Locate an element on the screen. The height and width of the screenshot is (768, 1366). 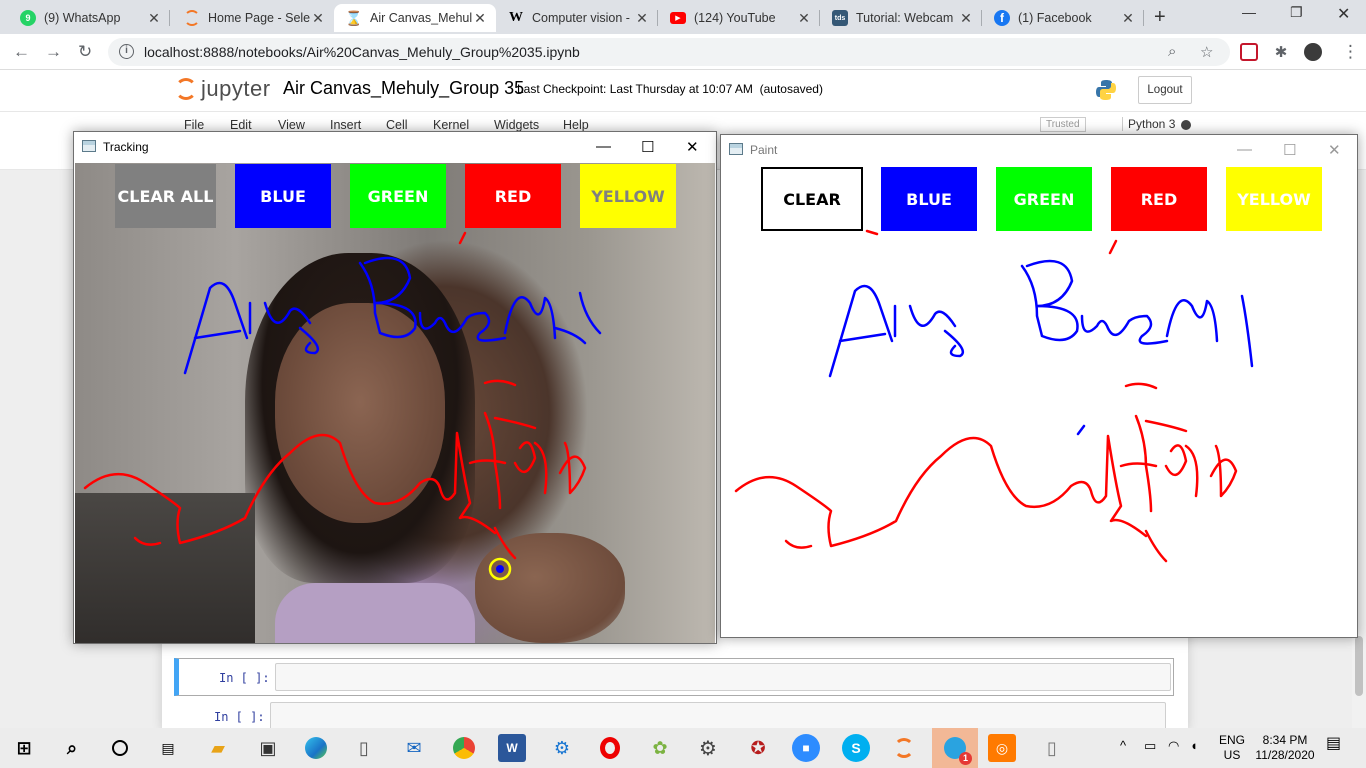
zoom-icon: ⌕ is located at coordinates (1172, 51).